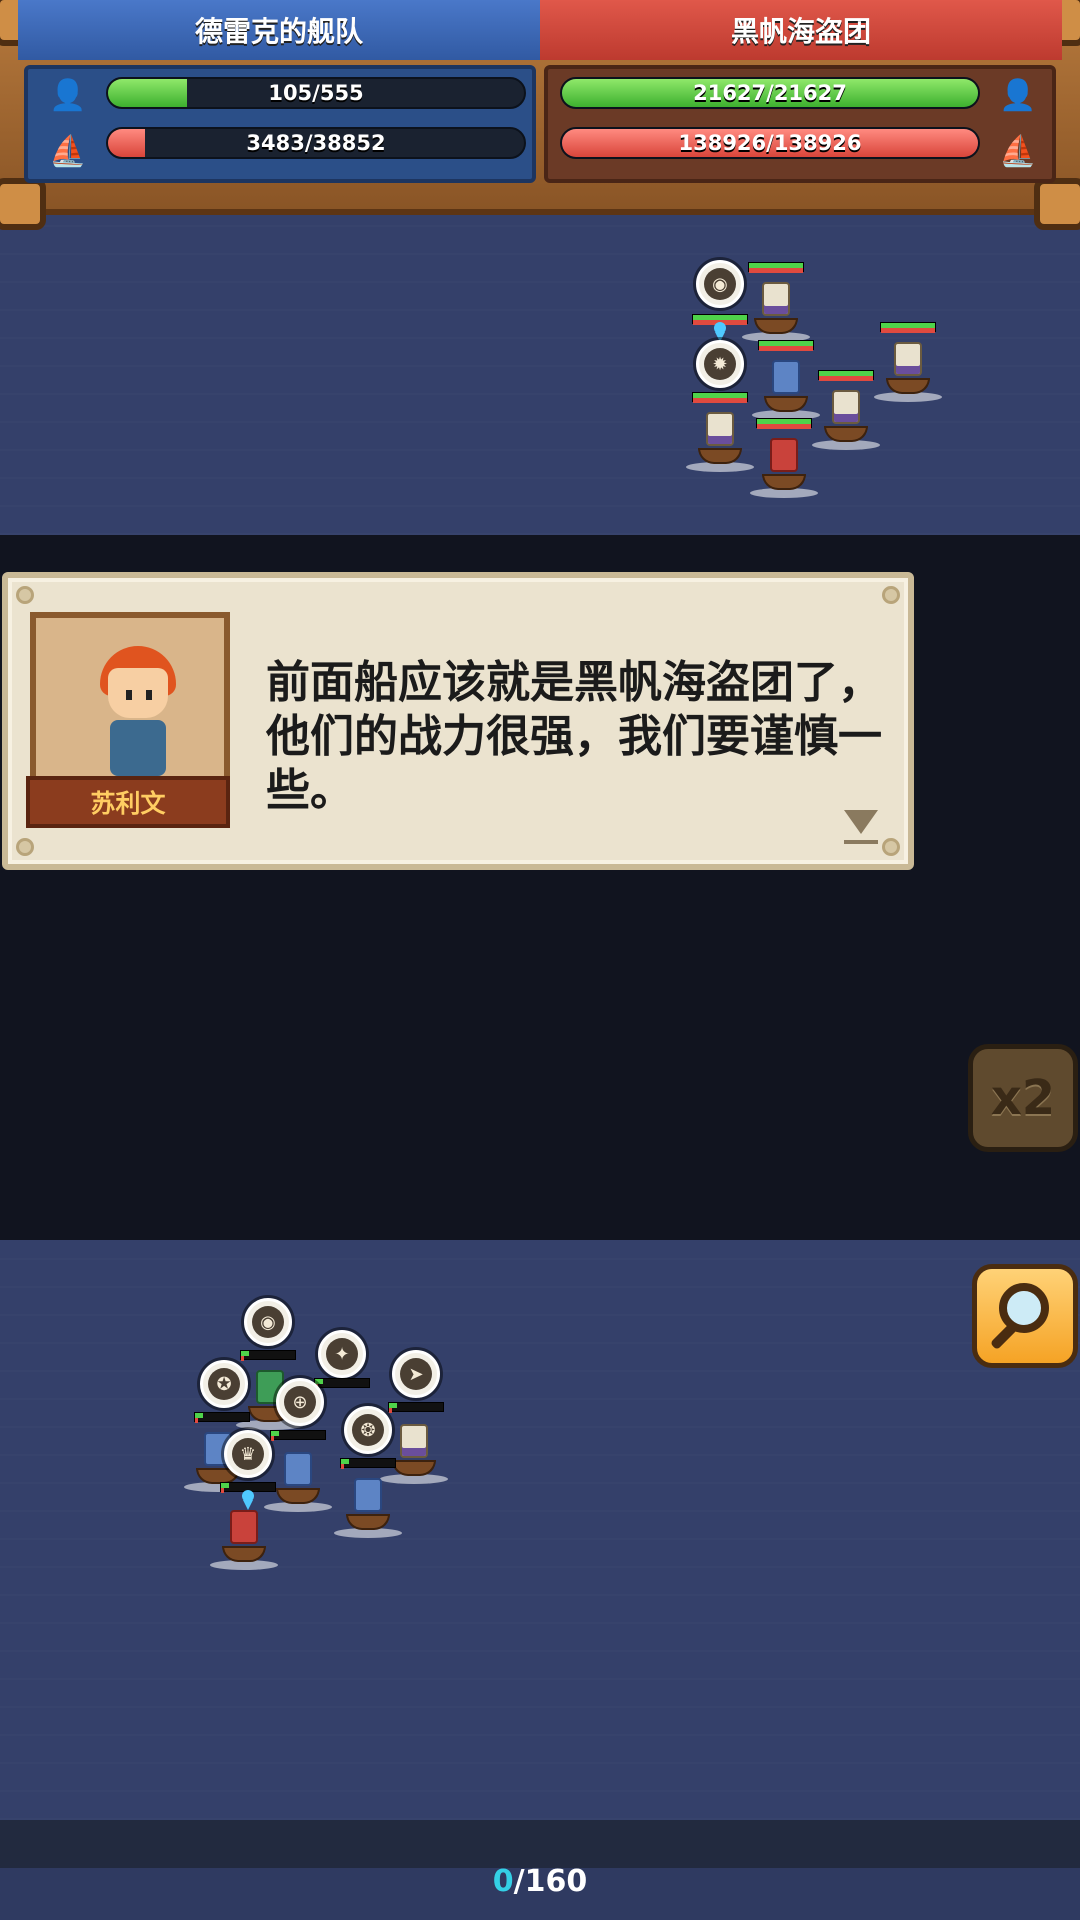  Describe the element at coordinates (1023, 1098) in the screenshot. I see `speed-x2-button: x2` at that location.